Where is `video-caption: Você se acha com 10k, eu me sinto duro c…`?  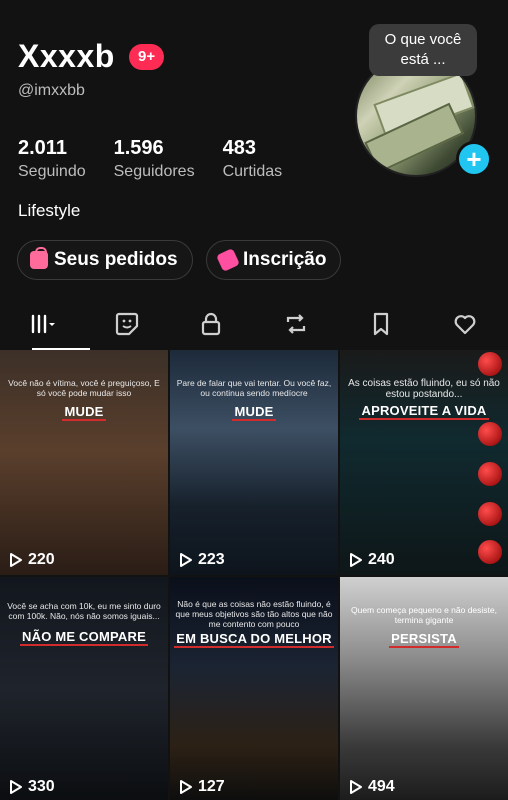 video-caption: Você se acha com 10k, eu me sinto duro c… is located at coordinates (84, 611).